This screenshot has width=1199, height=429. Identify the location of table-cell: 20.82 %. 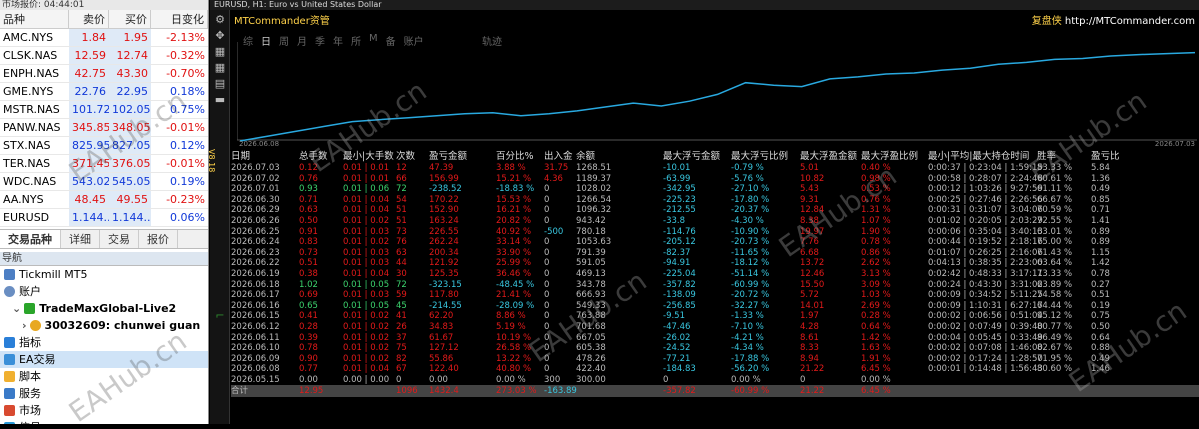
(514, 220).